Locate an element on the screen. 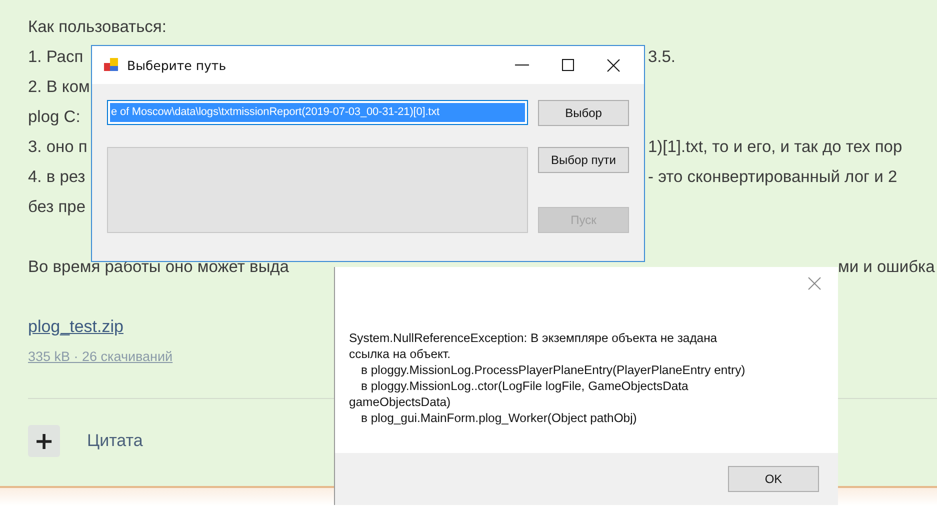  heading-text: Как пользоваться: is located at coordinates (98, 27).